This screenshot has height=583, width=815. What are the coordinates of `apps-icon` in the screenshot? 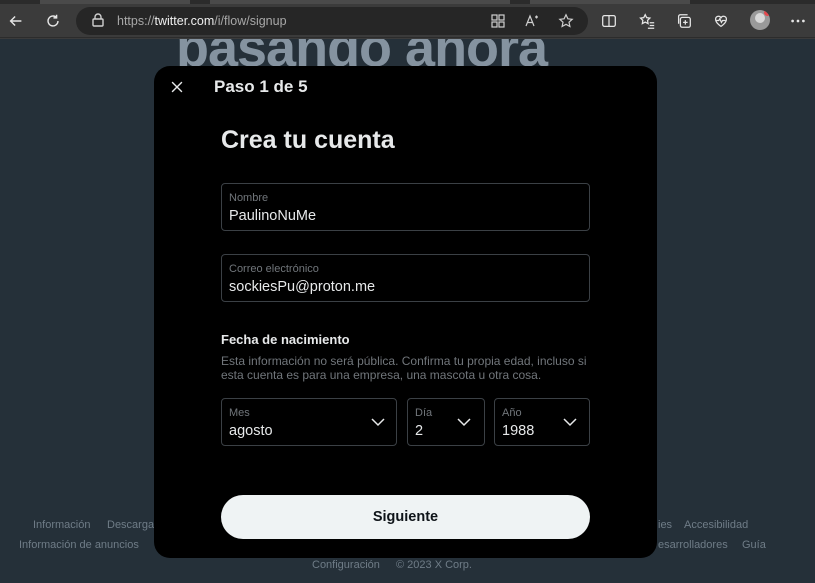 It's located at (498, 21).